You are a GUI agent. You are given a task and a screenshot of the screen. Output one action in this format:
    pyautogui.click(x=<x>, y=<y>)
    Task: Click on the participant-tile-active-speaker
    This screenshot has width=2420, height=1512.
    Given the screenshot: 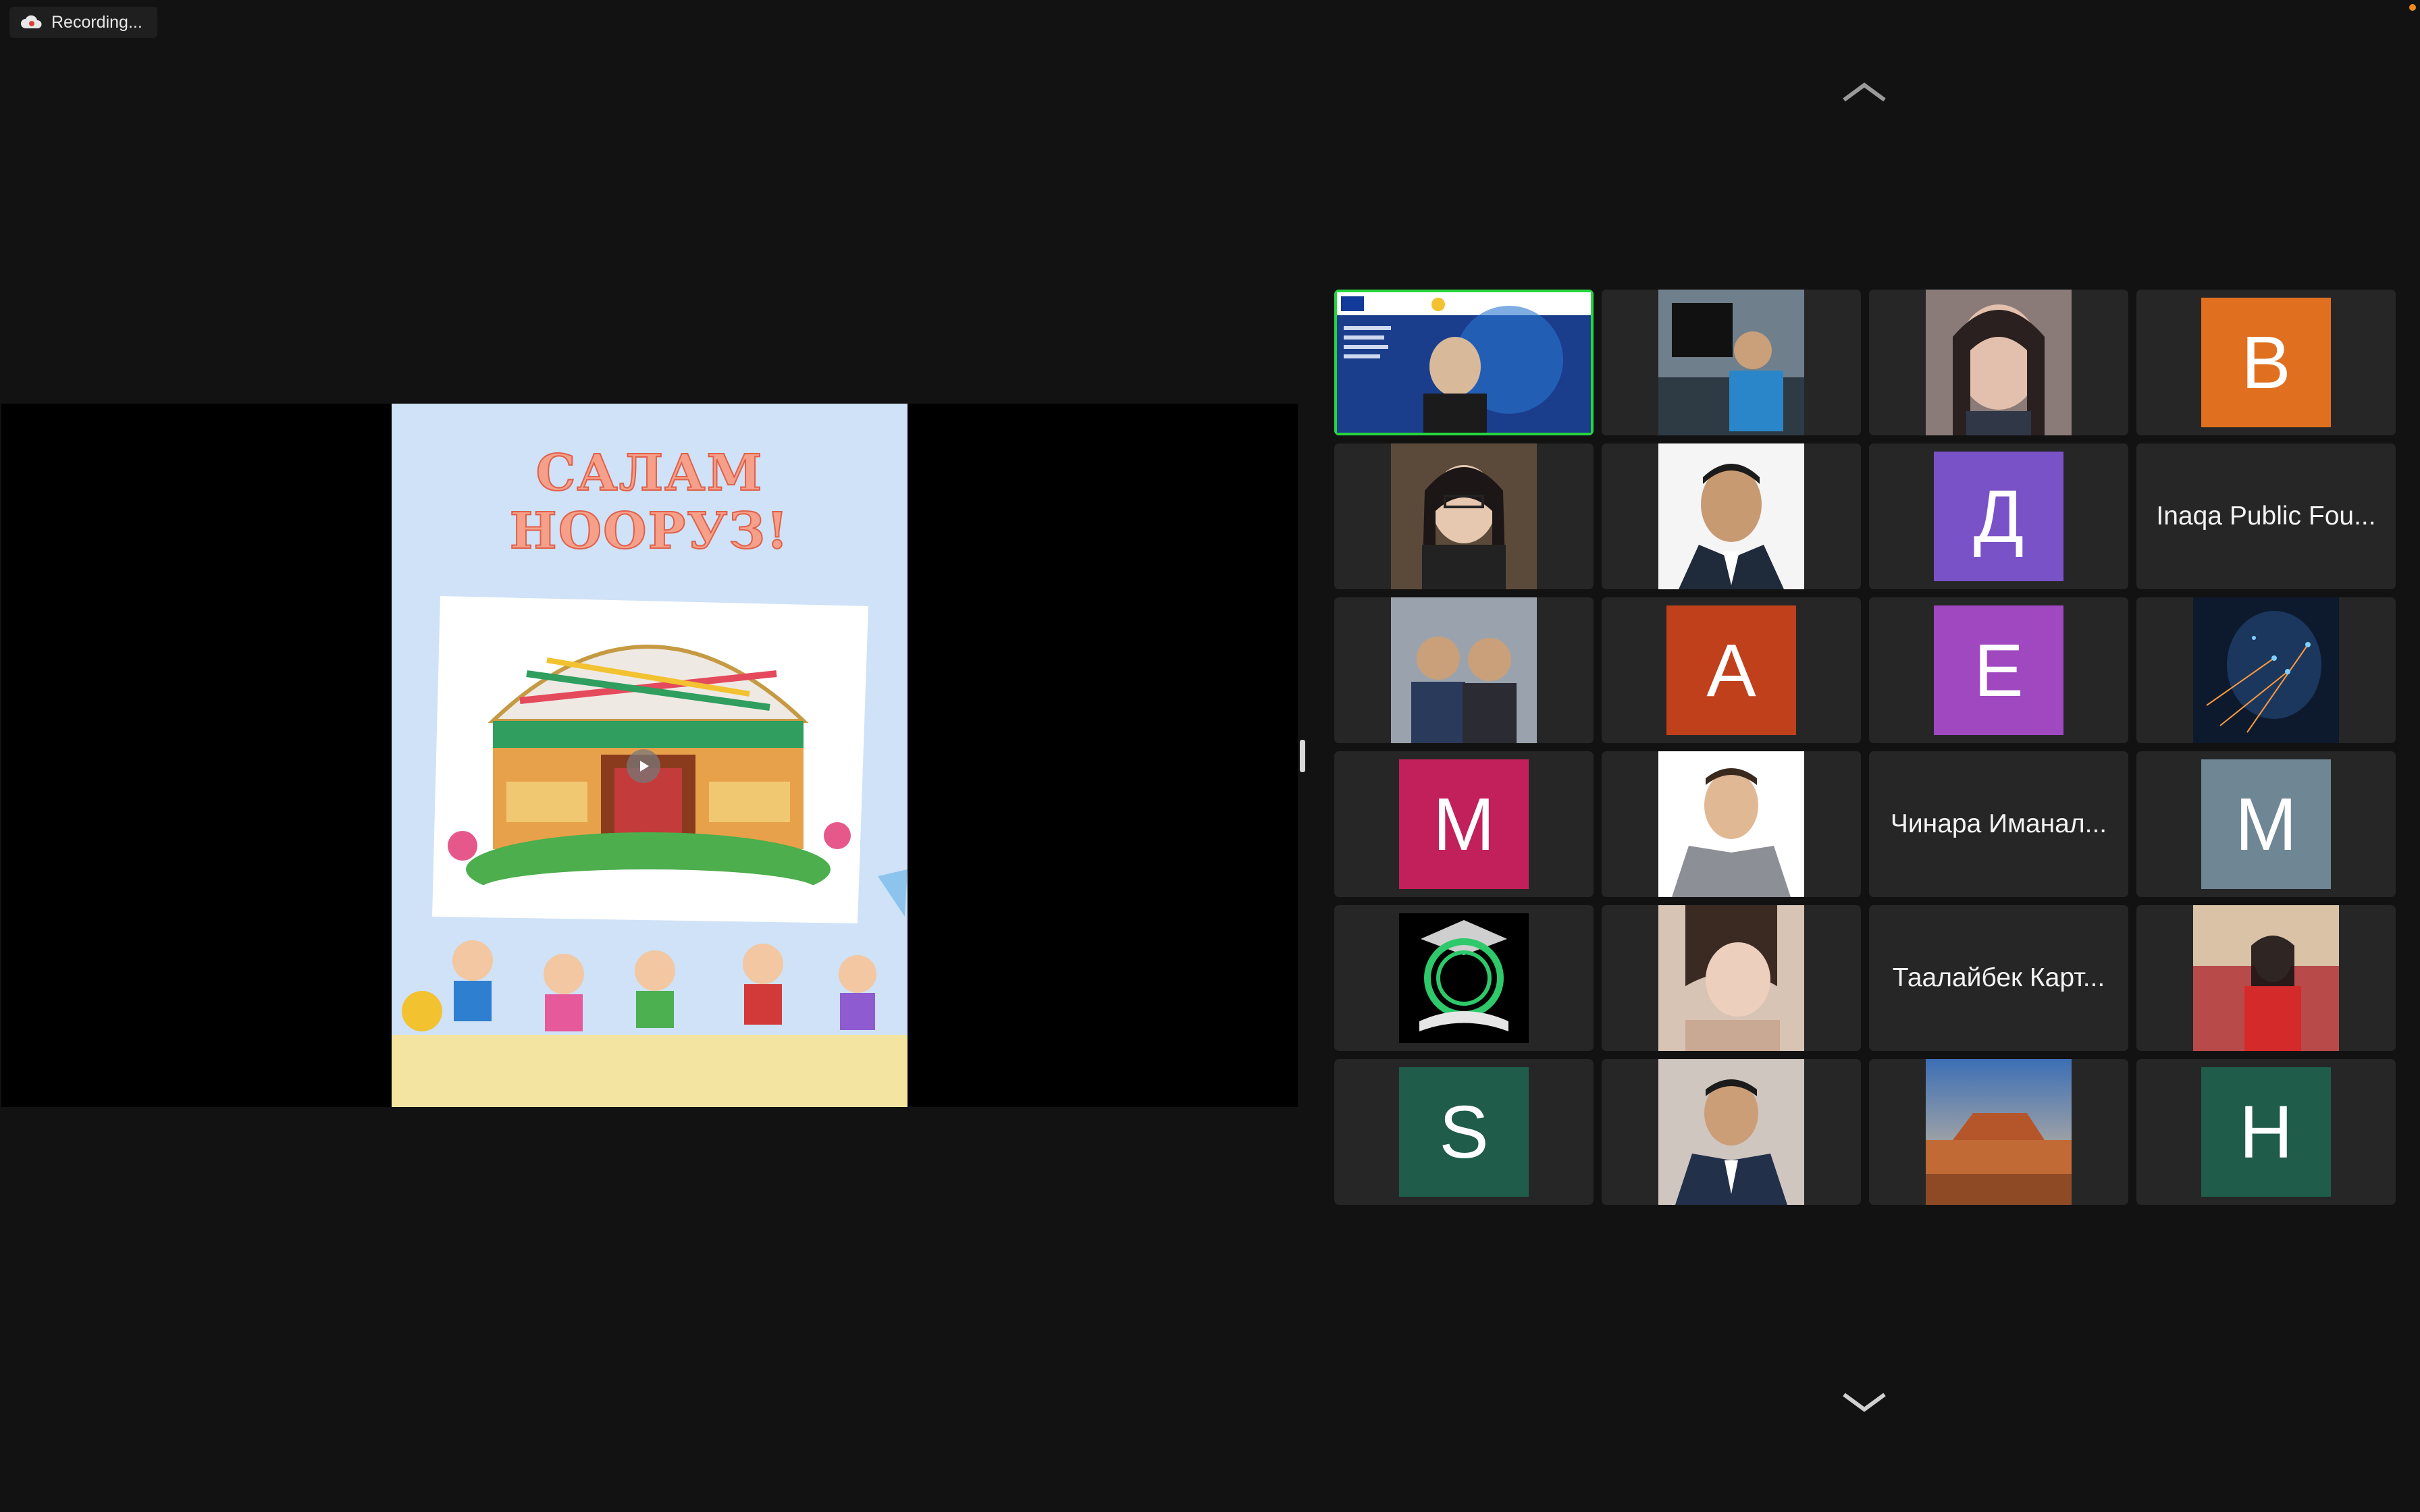 What is the action you would take?
    pyautogui.click(x=1464, y=362)
    